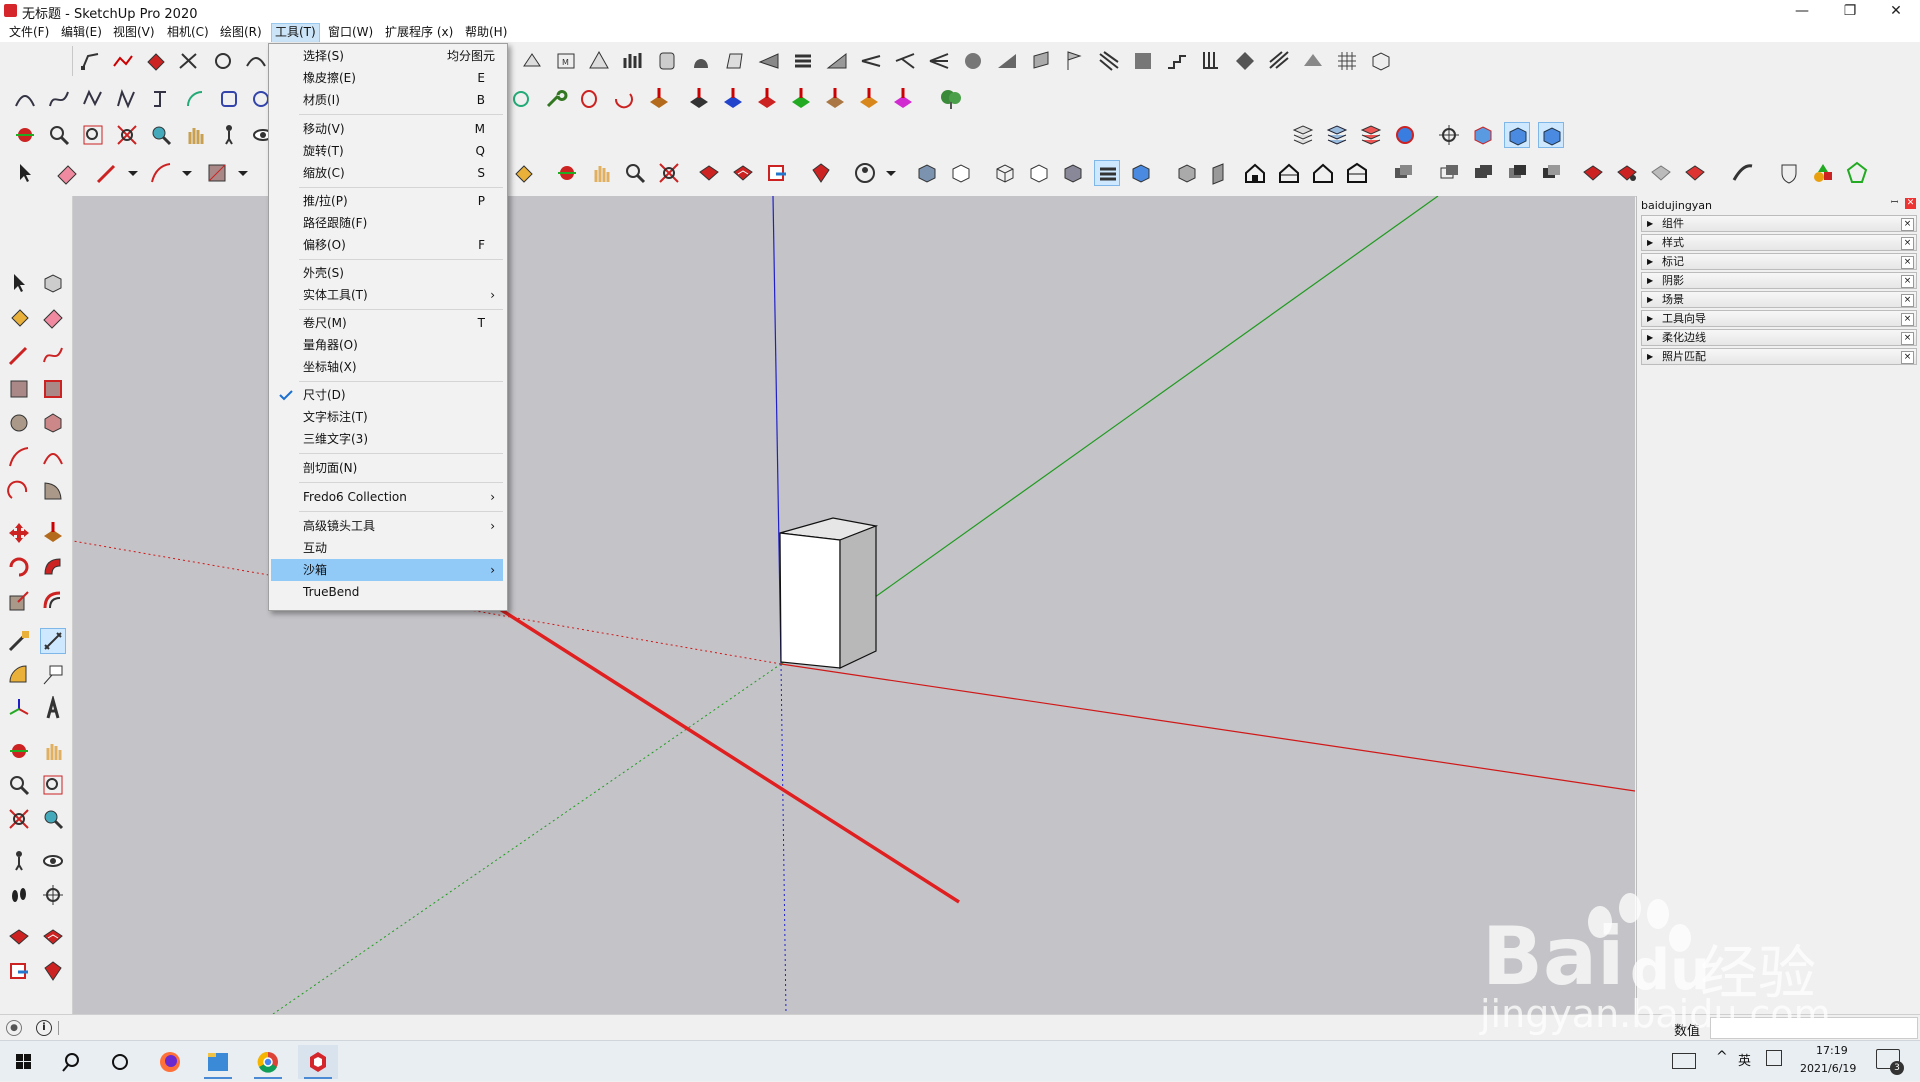  Describe the element at coordinates (189, 61) in the screenshot. I see `edit-tool-icon` at that location.